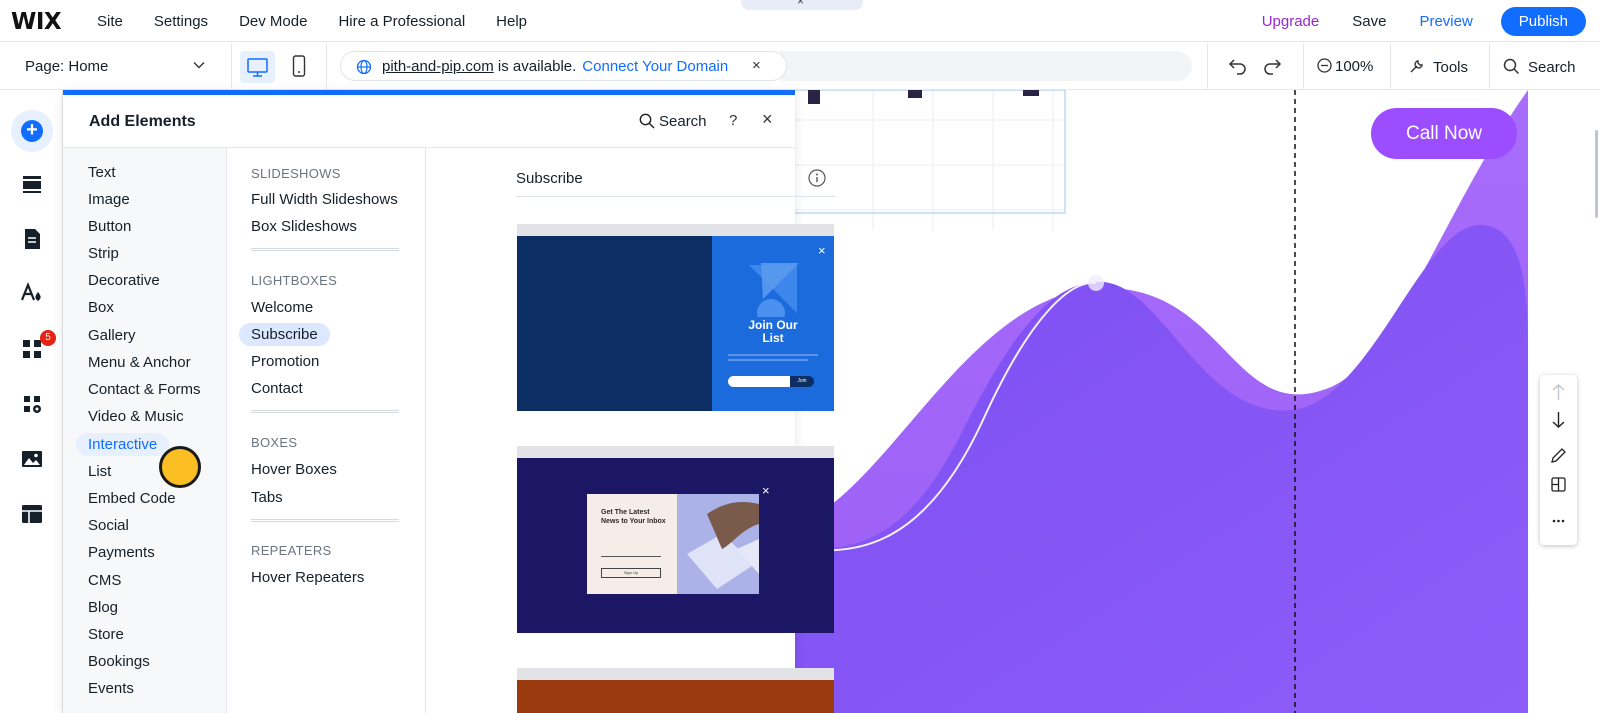 This screenshot has width=1600, height=713. I want to click on item-promotion: Promotion, so click(285, 361).